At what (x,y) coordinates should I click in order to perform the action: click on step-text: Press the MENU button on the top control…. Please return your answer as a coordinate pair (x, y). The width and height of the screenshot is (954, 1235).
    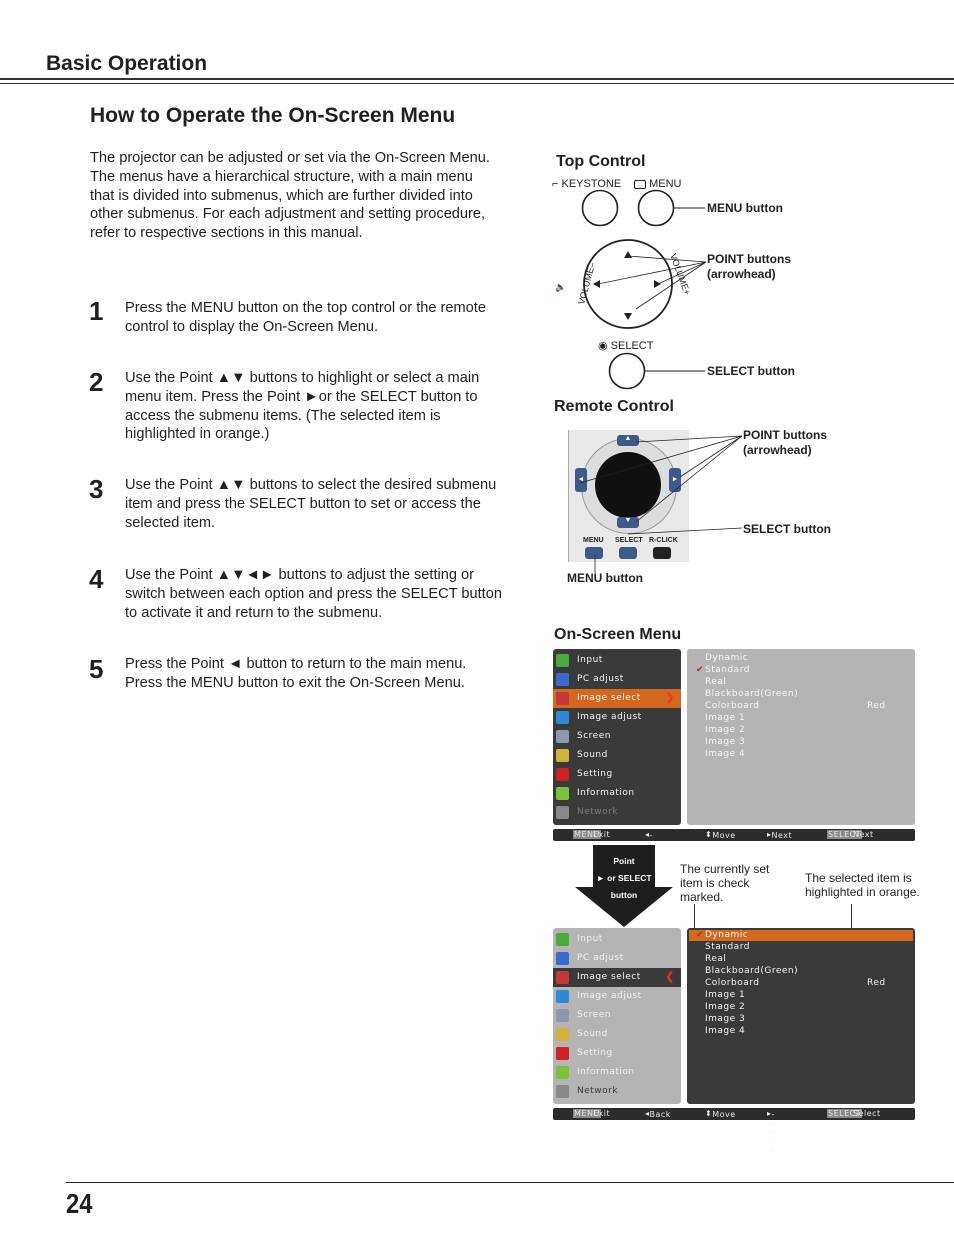
    Looking at the image, I should click on (305, 317).